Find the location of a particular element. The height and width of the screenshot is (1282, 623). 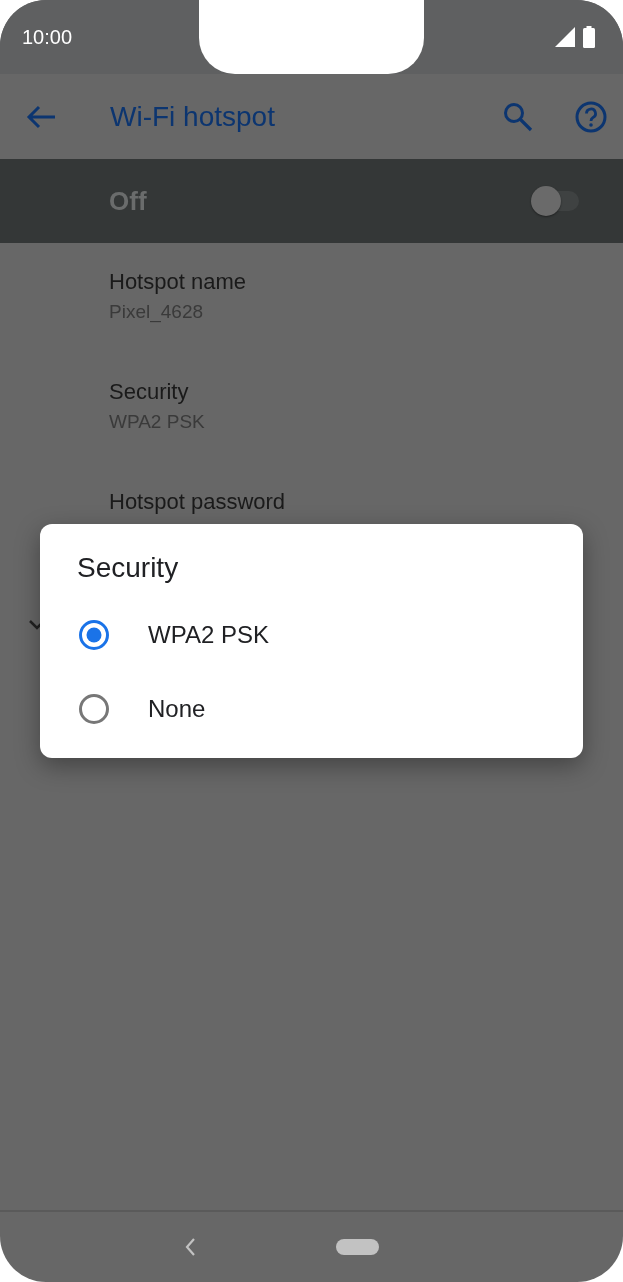

setting-title: Security is located at coordinates (366, 392).